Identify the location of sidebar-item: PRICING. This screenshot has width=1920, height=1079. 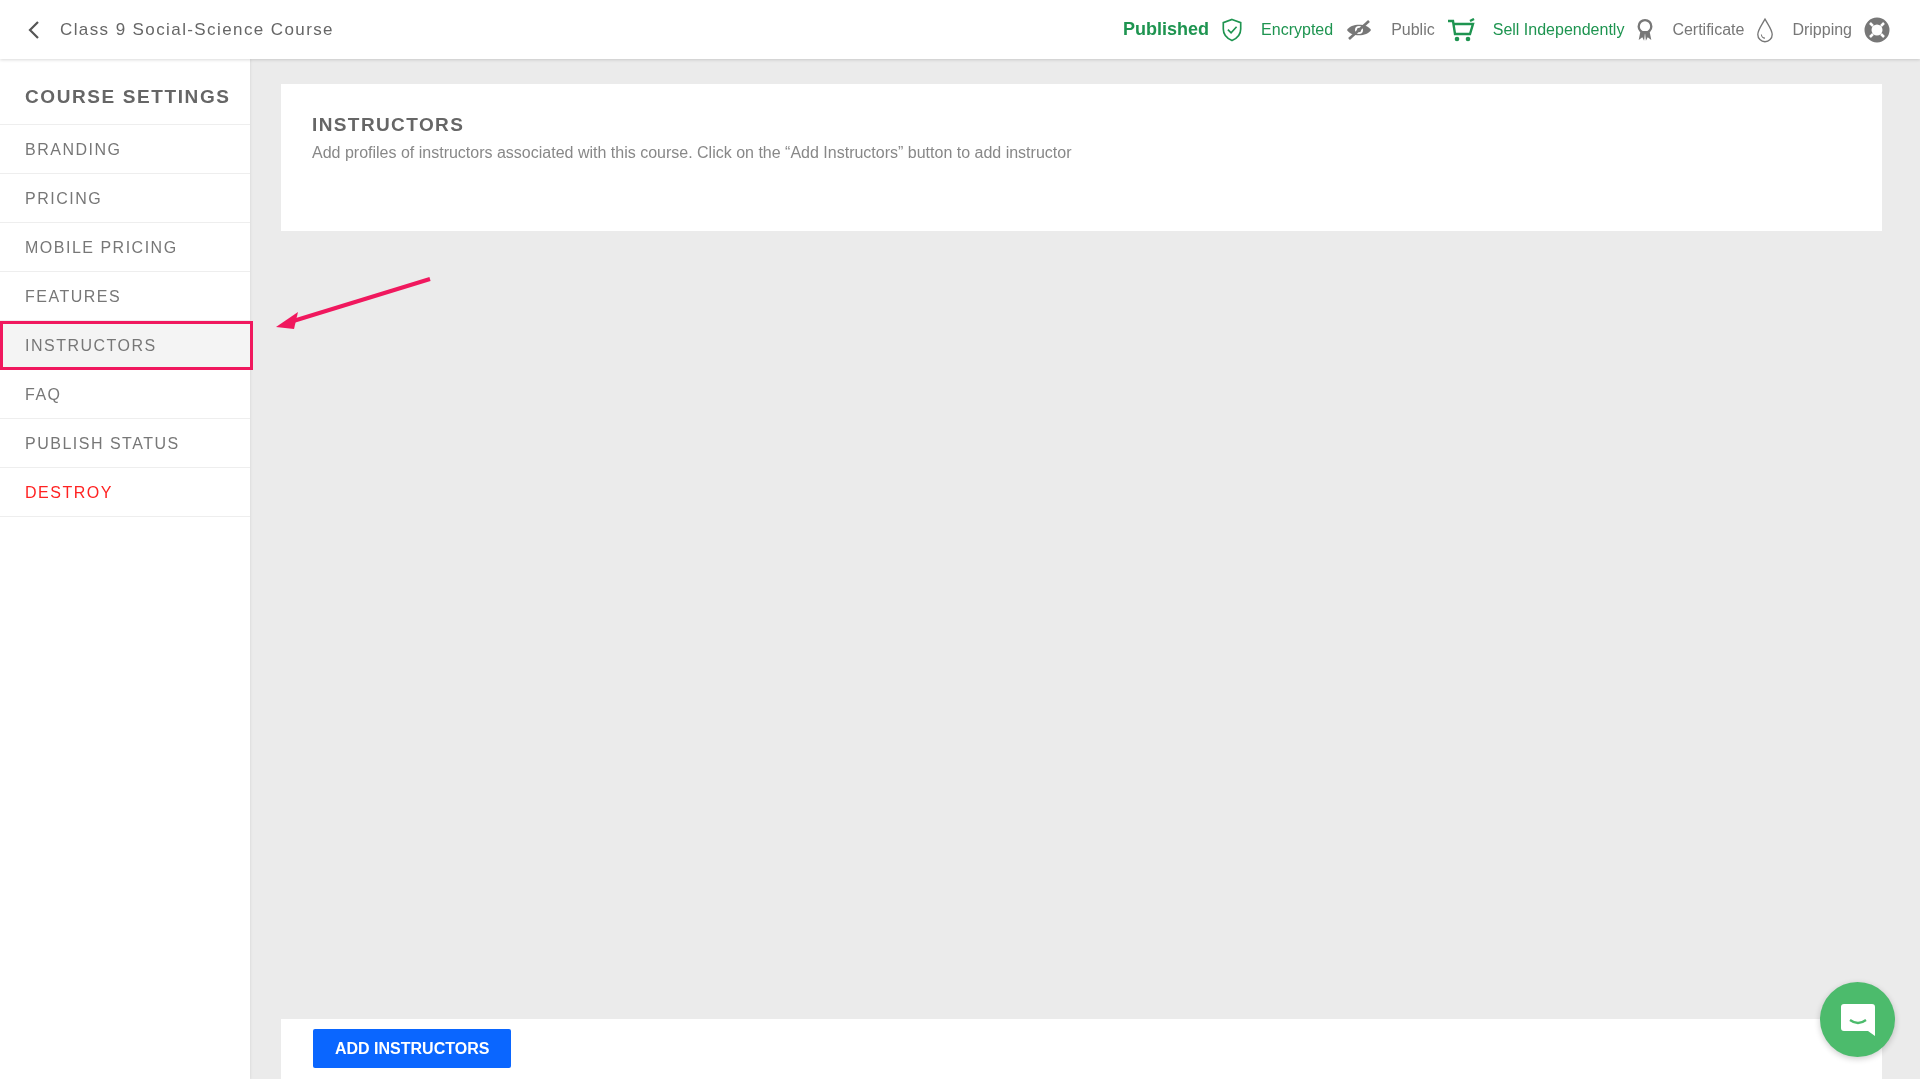
(125, 198).